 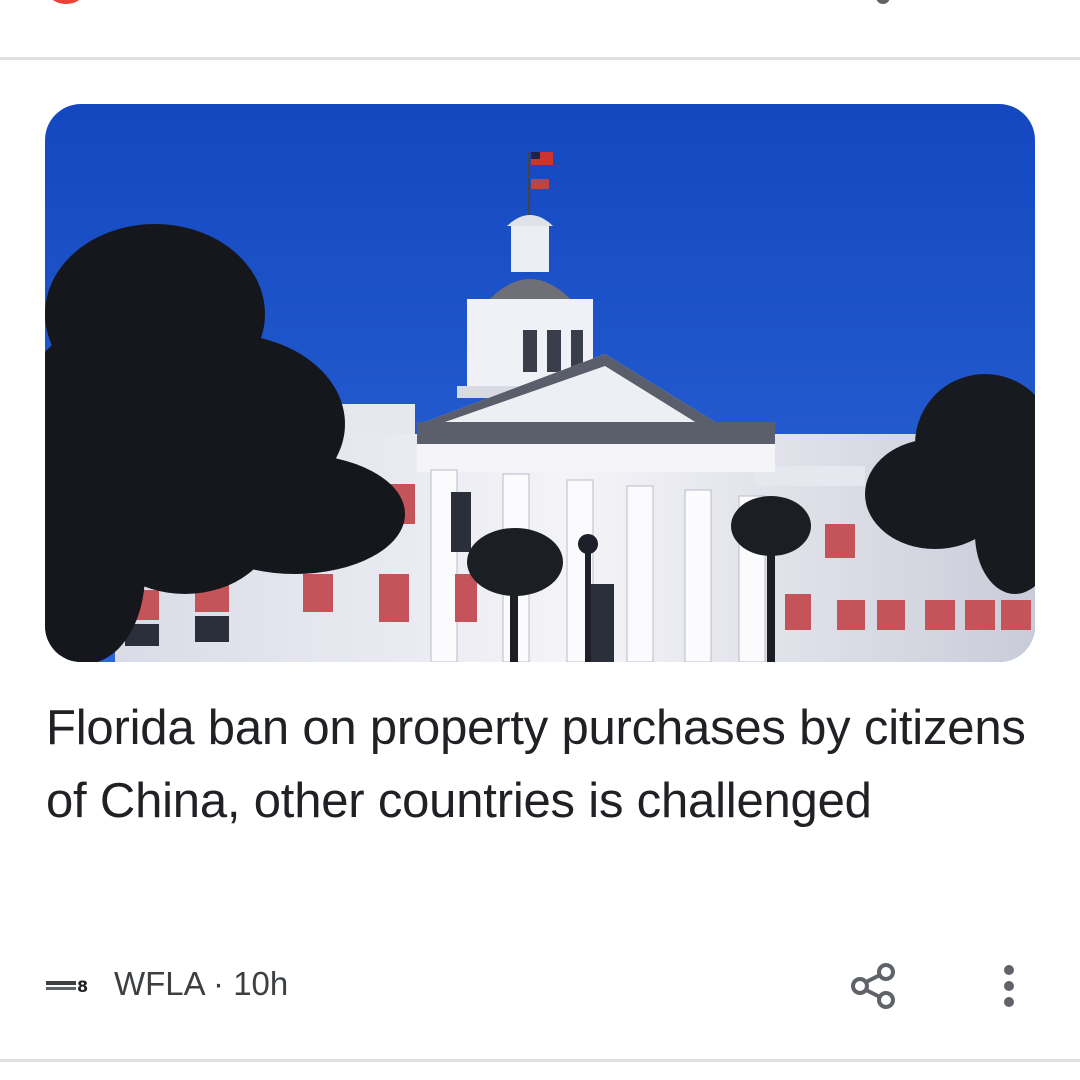 I want to click on card-divider, so click(x=540, y=58).